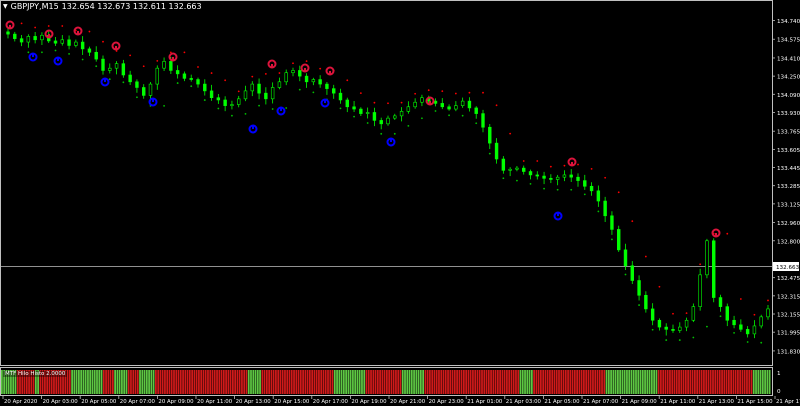 Image resolution: width=800 pixels, height=406 pixels. Describe the element at coordinates (447, 402) in the screenshot. I see `time-label: 20 Apr 23:00` at that location.